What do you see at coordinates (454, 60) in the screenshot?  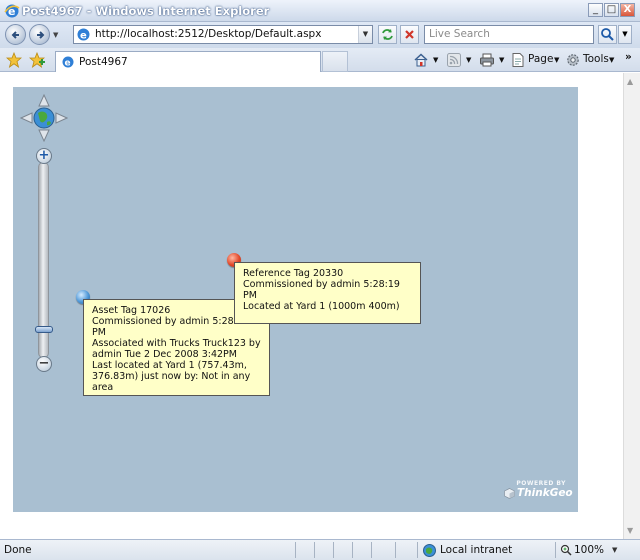 I see `feeds-icon` at bounding box center [454, 60].